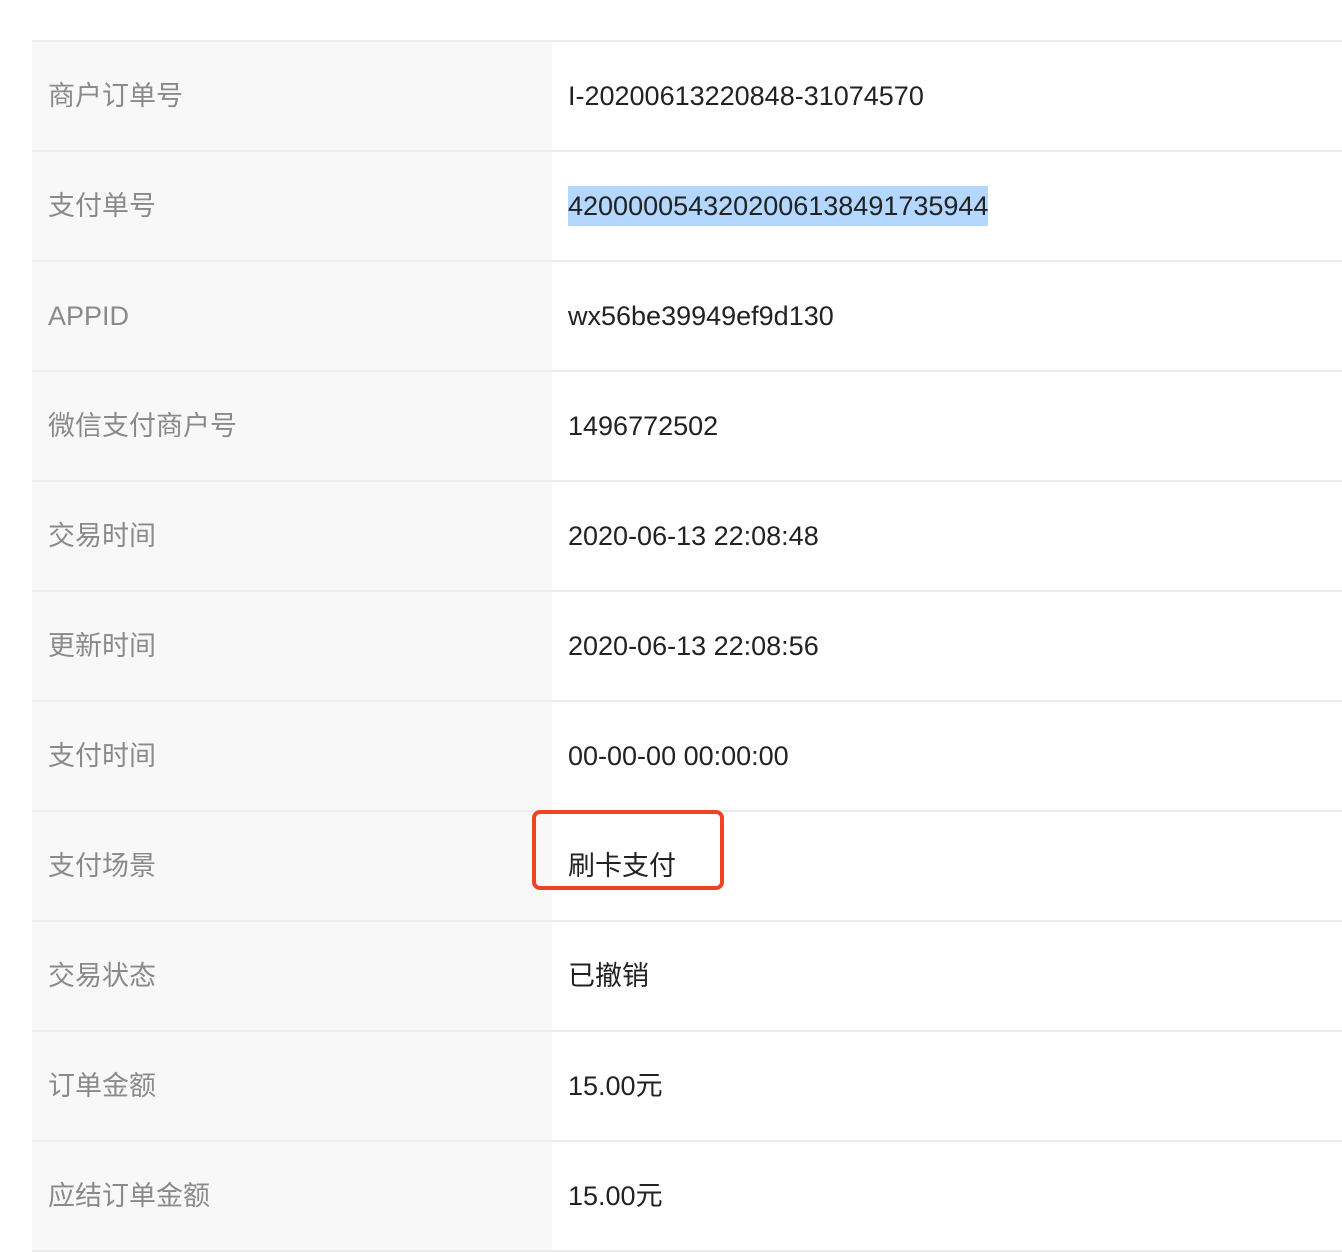 The height and width of the screenshot is (1252, 1342). Describe the element at coordinates (292, 1196) in the screenshot. I see `settle-amount-label: 应结订单金额` at that location.